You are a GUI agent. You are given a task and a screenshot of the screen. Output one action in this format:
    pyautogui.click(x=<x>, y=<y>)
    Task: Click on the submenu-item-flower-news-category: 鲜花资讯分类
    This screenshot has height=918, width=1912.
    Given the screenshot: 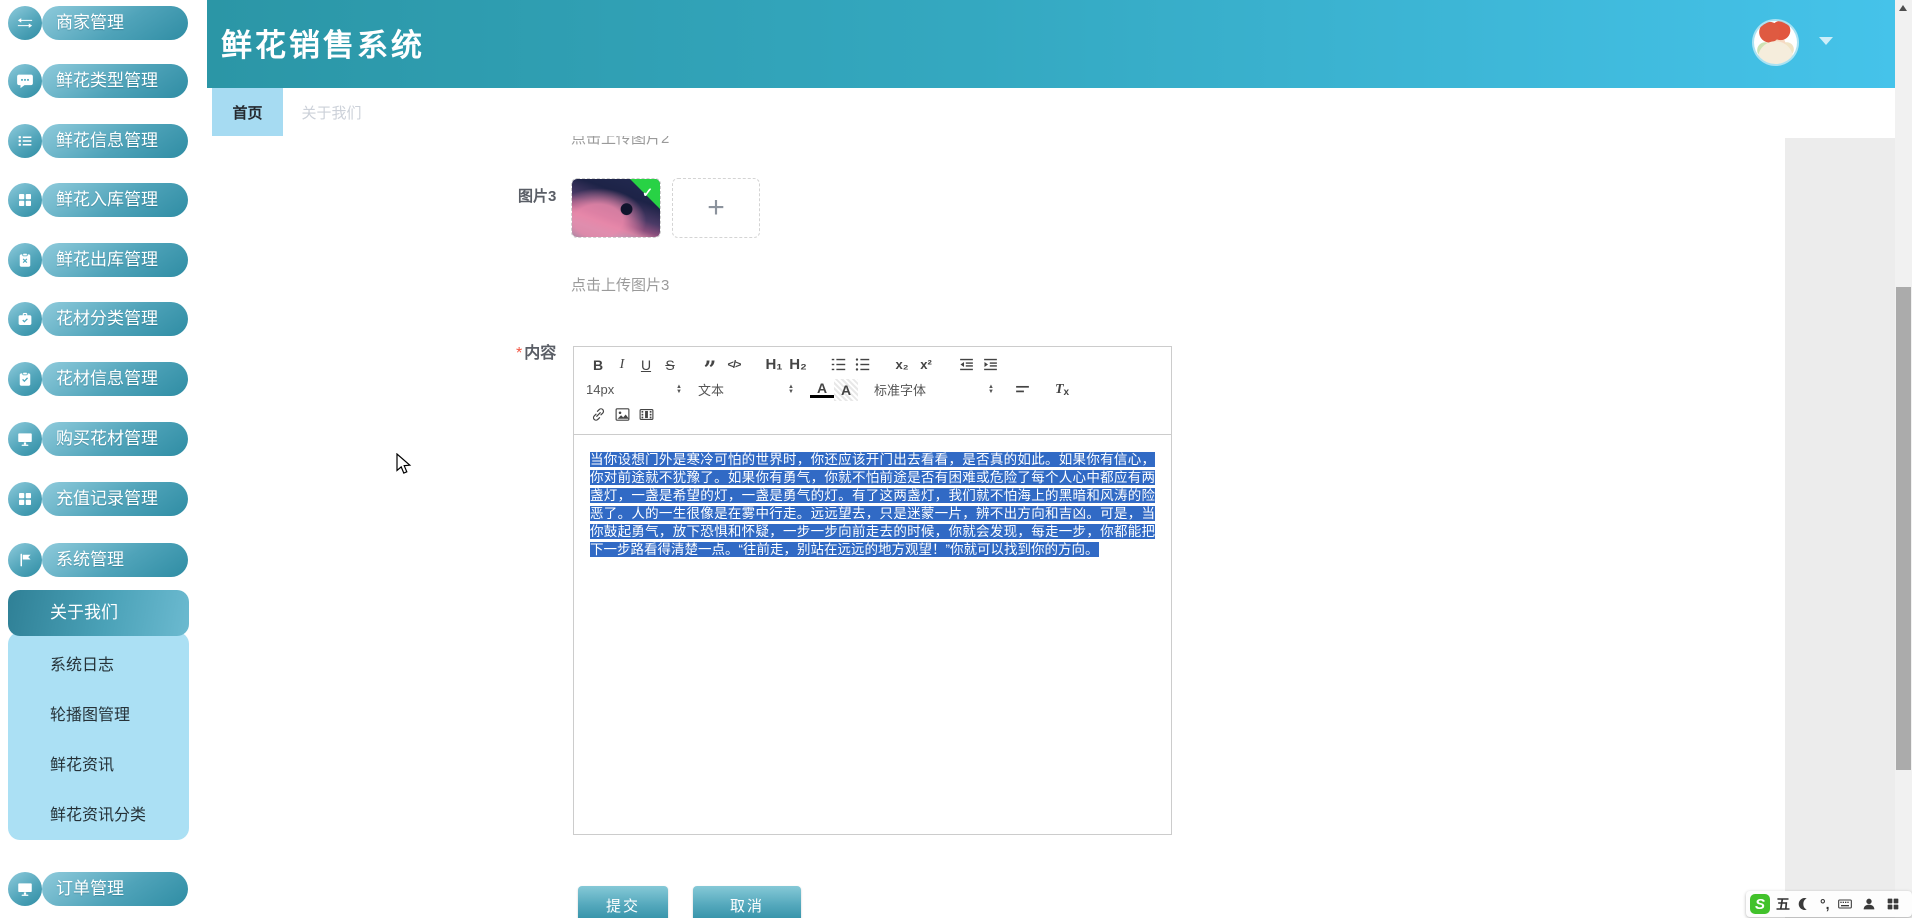 What is the action you would take?
    pyautogui.click(x=98, y=813)
    